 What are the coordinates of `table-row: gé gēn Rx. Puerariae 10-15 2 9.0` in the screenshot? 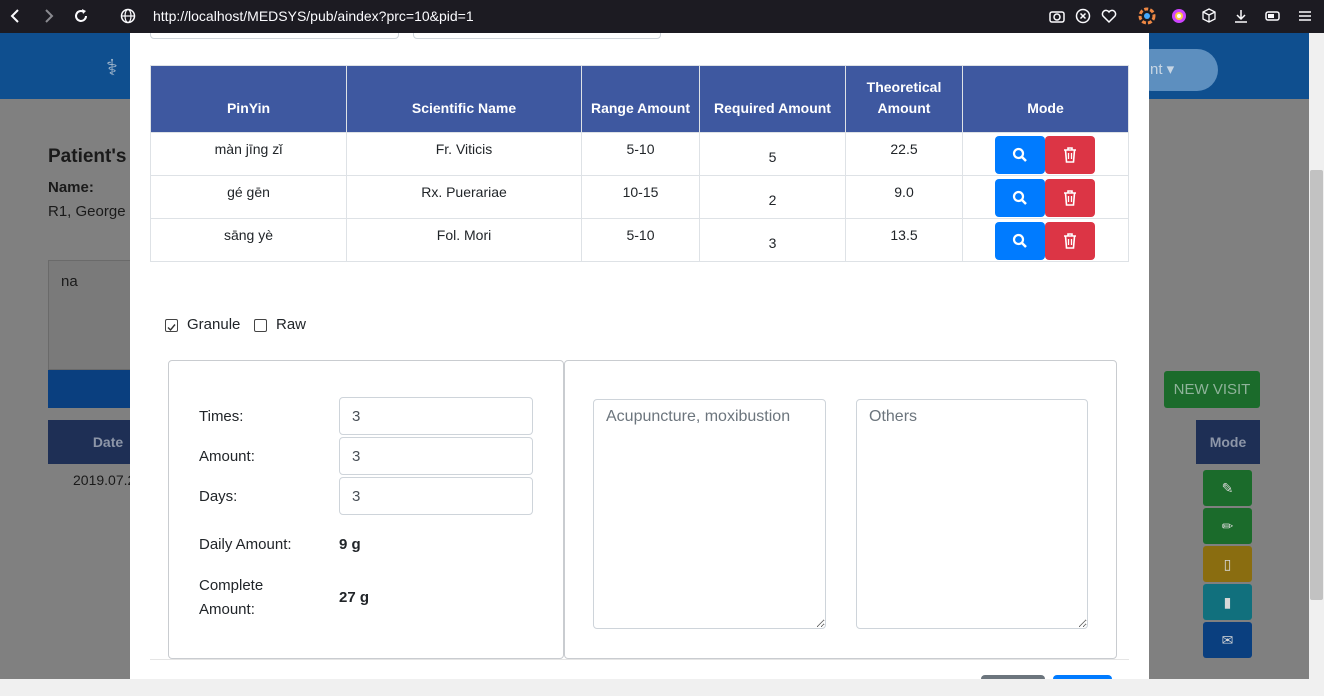 It's located at (639, 197).